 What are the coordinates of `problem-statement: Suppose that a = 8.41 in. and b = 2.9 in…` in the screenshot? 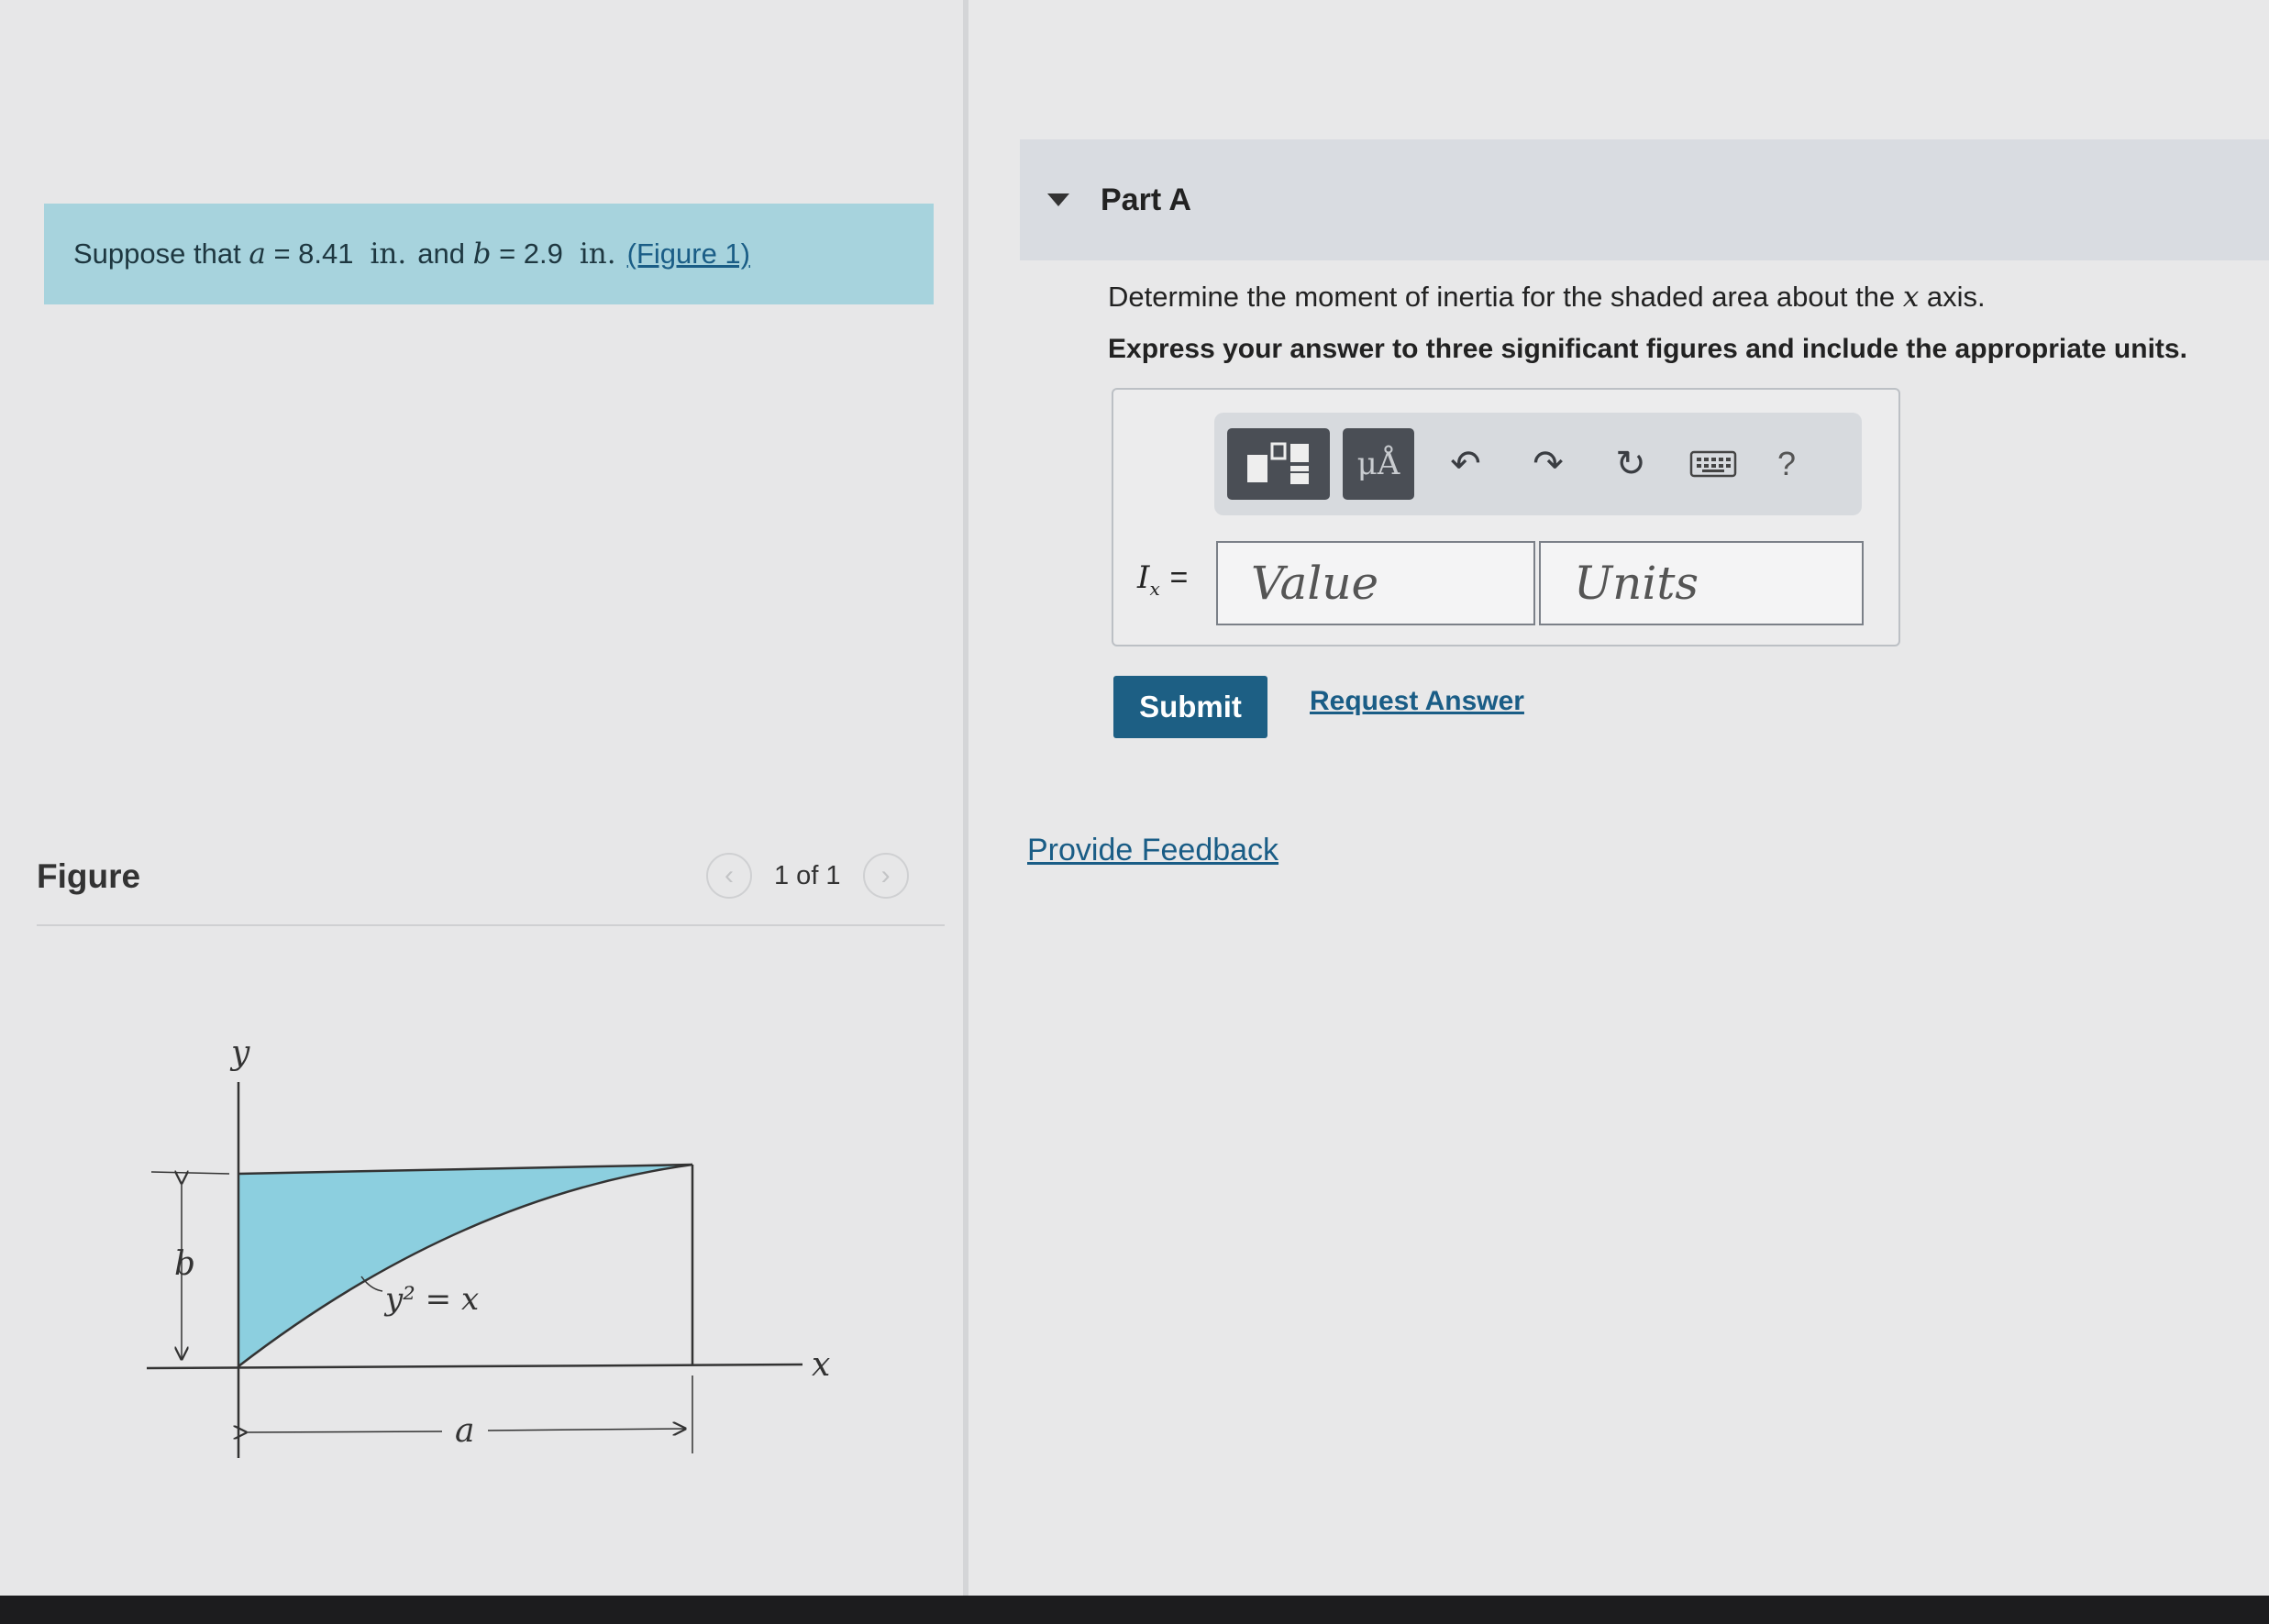 It's located at (489, 254).